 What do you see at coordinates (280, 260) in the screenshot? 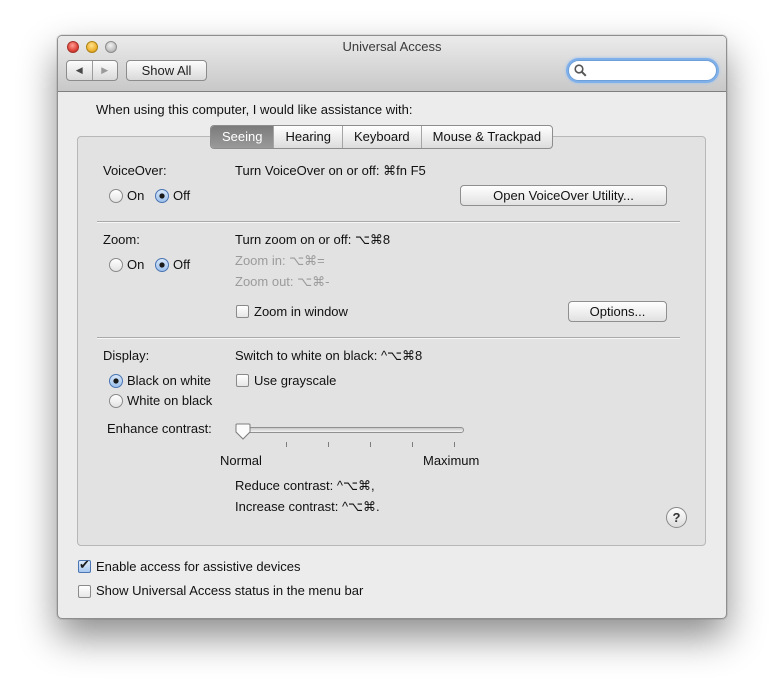
I see `zoom-in-shortcut: Zoom in: ⌥⌘=` at bounding box center [280, 260].